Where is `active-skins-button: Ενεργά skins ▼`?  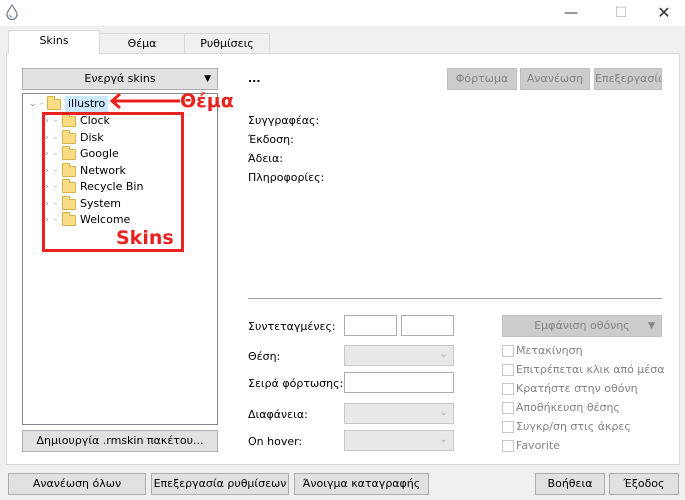 active-skins-button: Ενεργά skins ▼ is located at coordinates (120, 79).